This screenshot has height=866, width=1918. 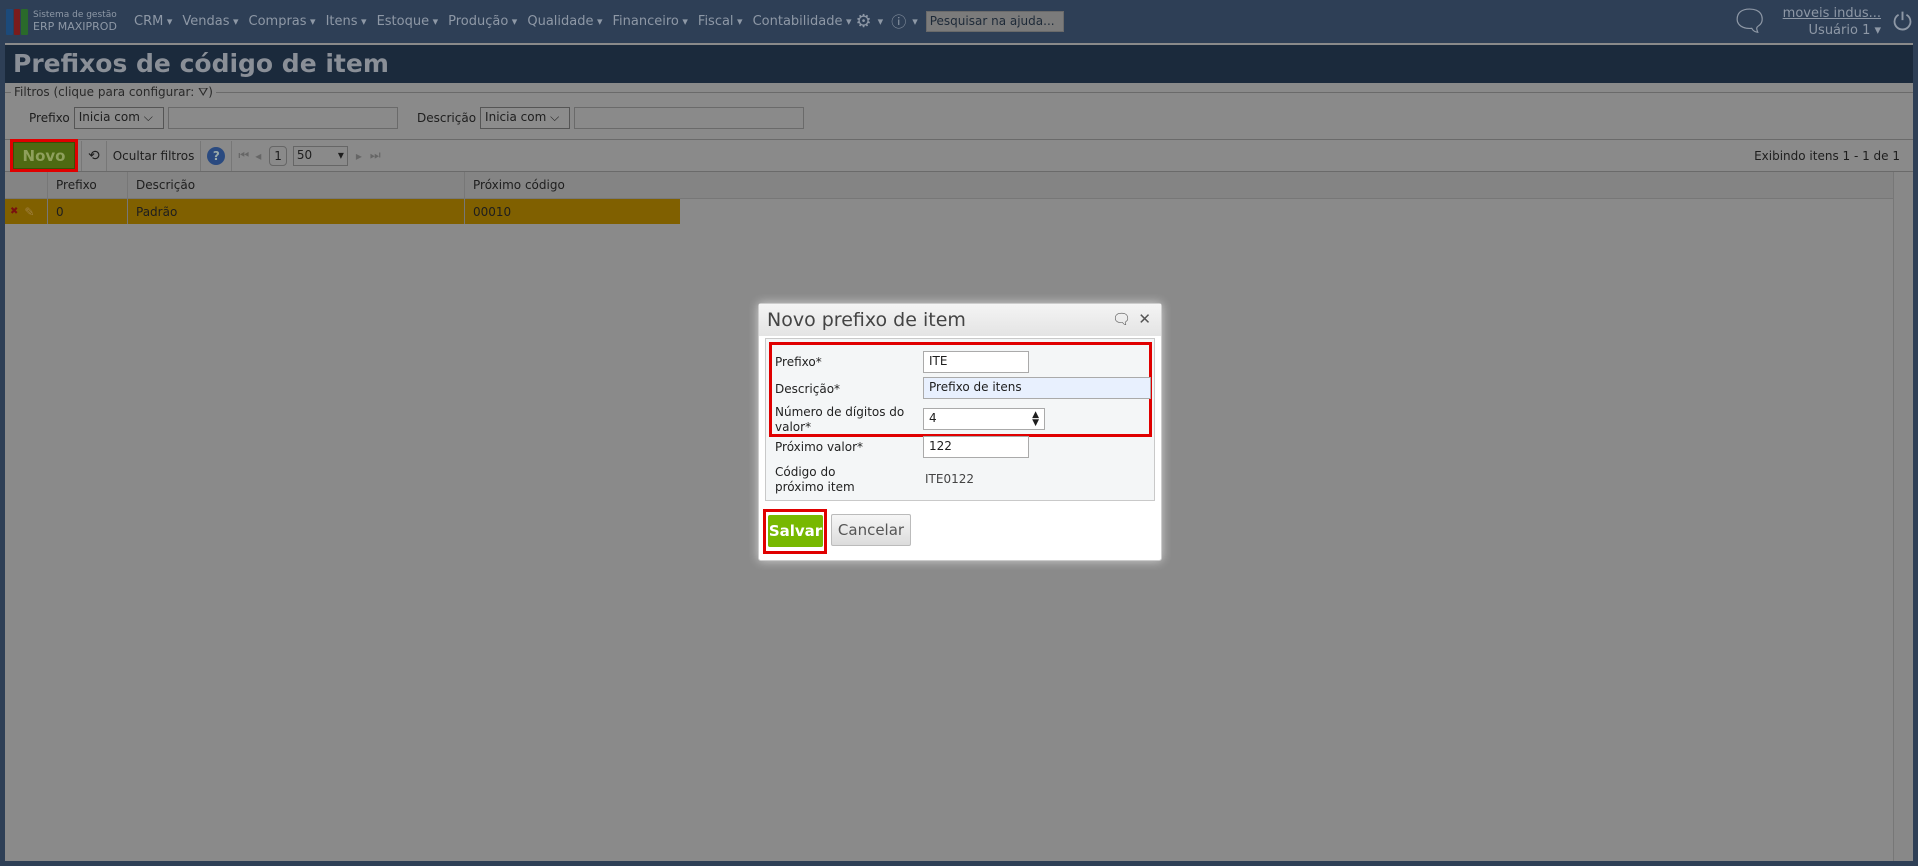 I want to click on last-page-icon: ⏭, so click(x=375, y=155).